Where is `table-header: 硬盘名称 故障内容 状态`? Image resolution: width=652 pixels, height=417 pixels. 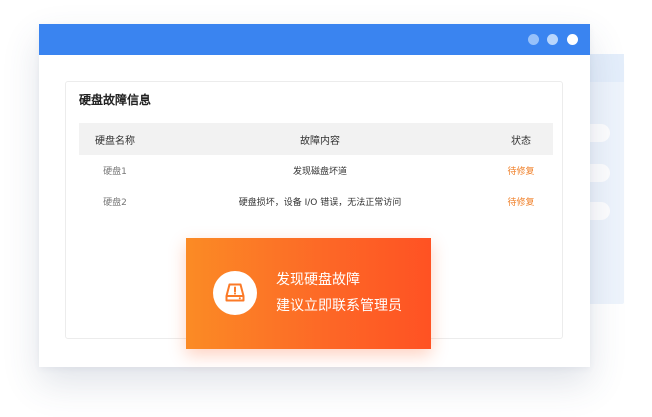
table-header: 硬盘名称 故障内容 状态 is located at coordinates (316, 139).